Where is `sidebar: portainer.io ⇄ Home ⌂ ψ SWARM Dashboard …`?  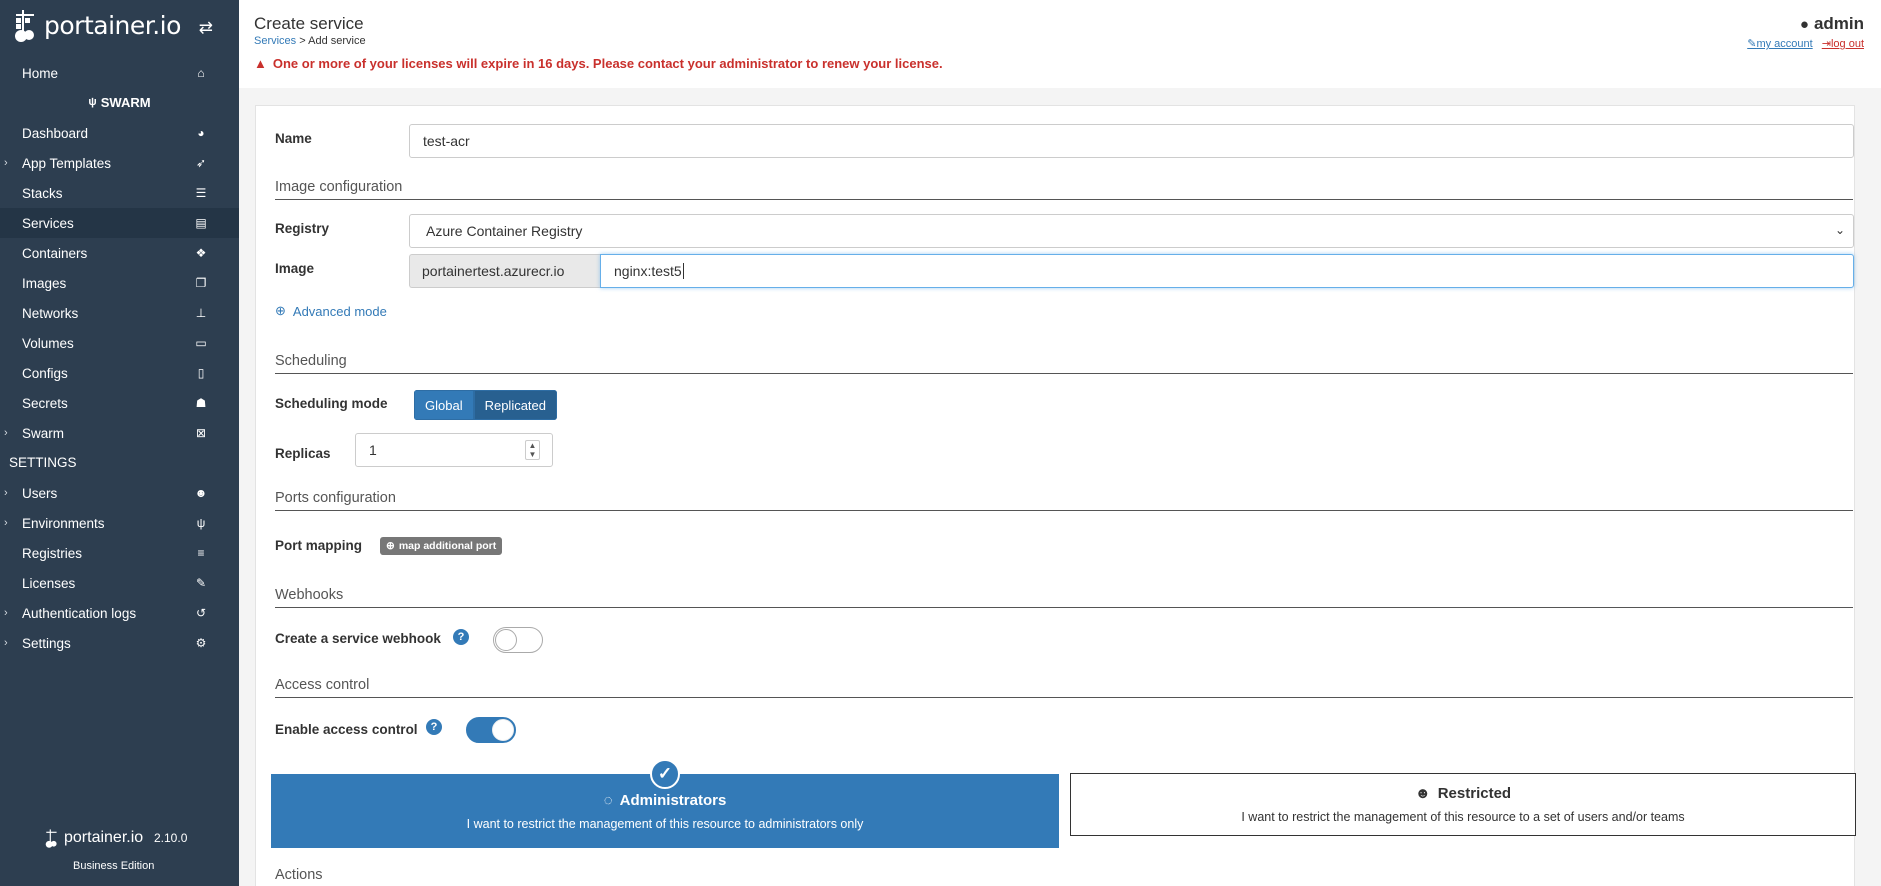
sidebar: portainer.io ⇄ Home ⌂ ψ SWARM Dashboard … is located at coordinates (119, 443).